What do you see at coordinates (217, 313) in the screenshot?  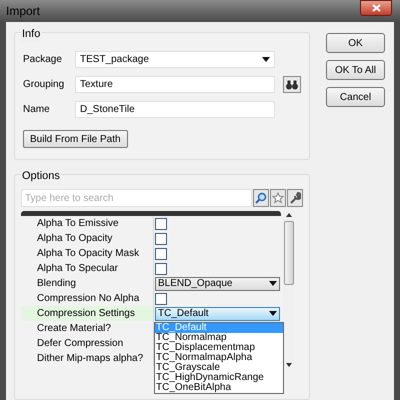 I see `property-dropdown: TC_Default` at bounding box center [217, 313].